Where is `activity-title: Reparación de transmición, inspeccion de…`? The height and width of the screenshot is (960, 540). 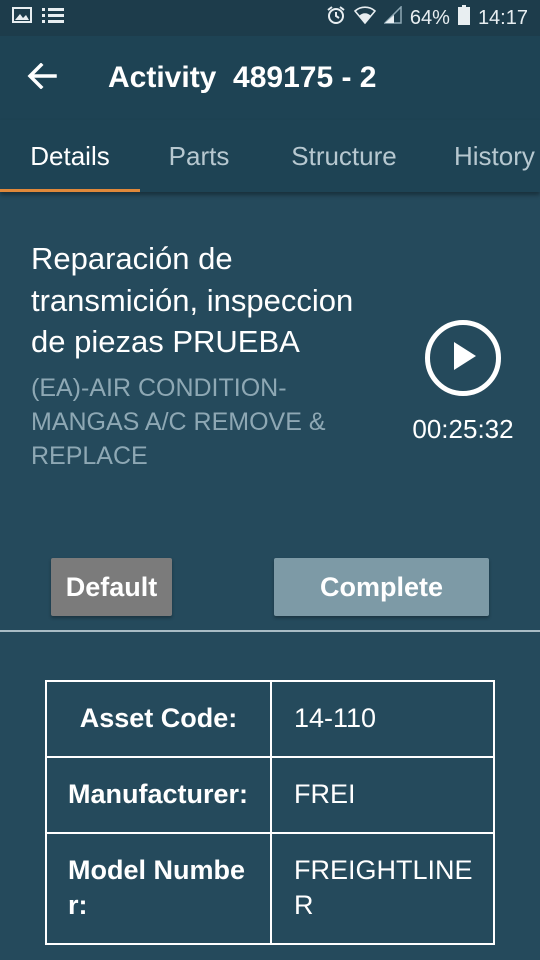 activity-title: Reparación de transmición, inspeccion de… is located at coordinates (192, 300).